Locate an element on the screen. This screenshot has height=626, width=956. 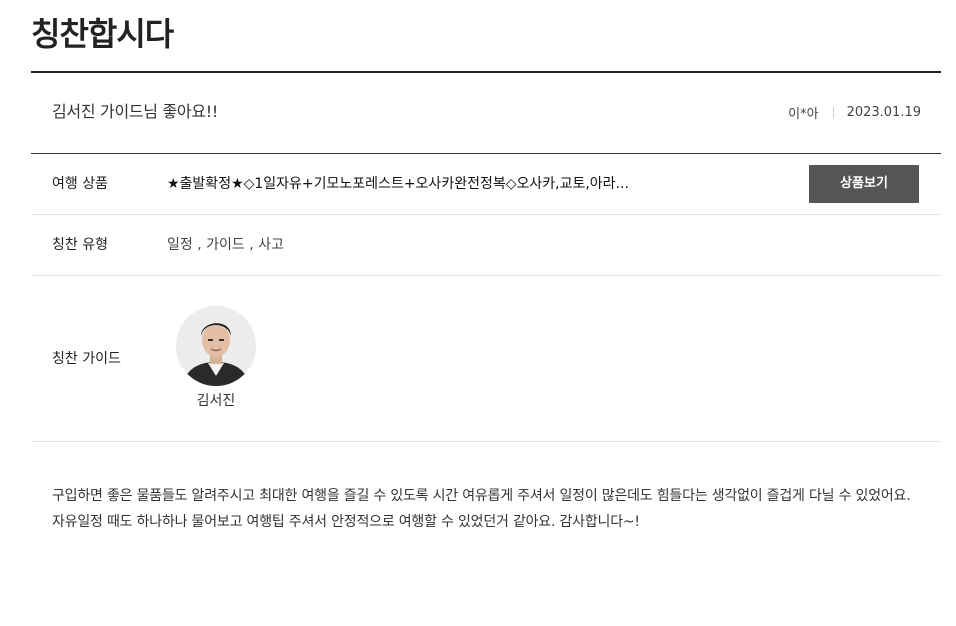
praise-guide-label: 칭찬 가이드 is located at coordinates (86, 359).